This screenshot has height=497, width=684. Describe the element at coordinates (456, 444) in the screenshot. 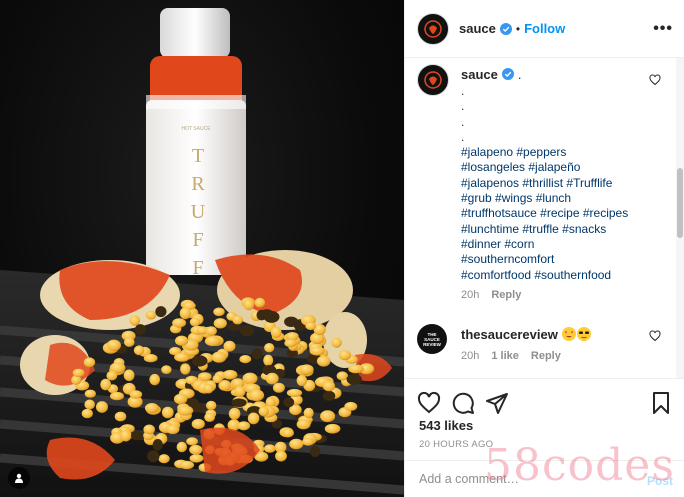

I see `post-timestamp: 20 HOURS AGO` at that location.